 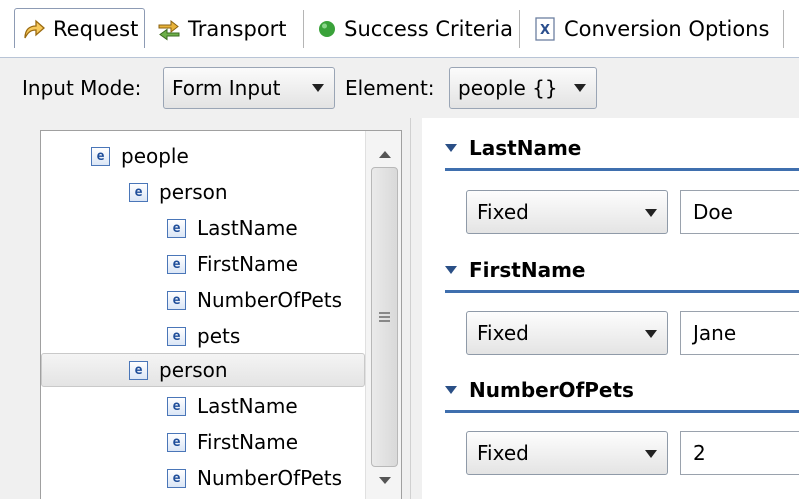 I want to click on tab-transport-label: Transport, so click(x=237, y=29).